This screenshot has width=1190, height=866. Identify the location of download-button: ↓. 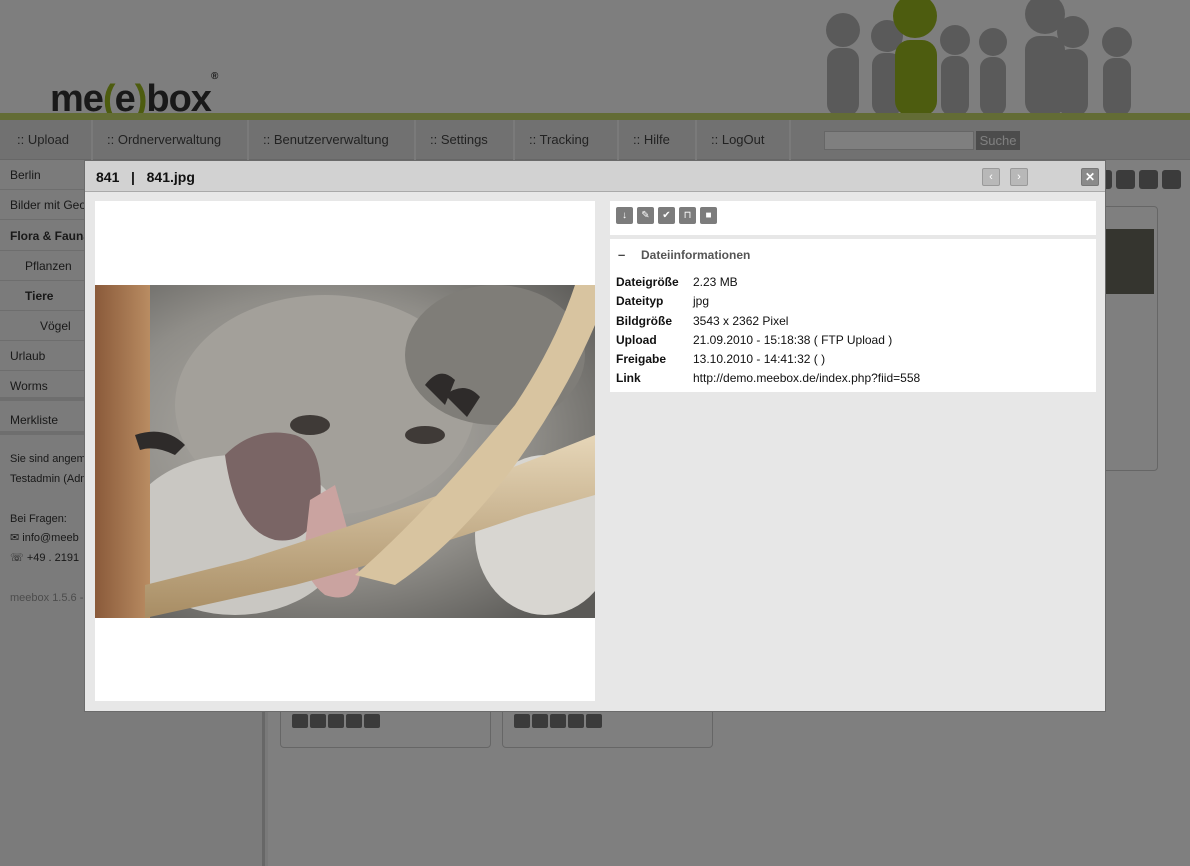
(624, 215).